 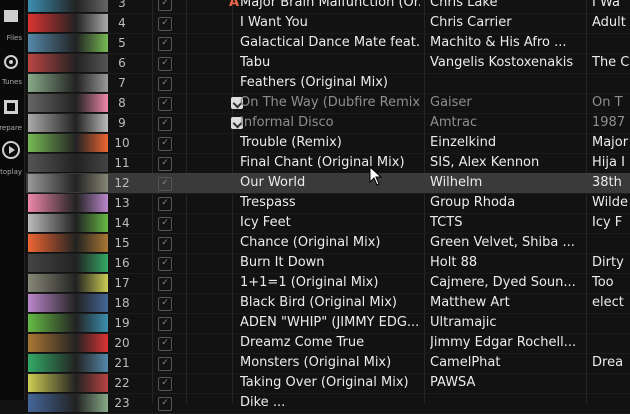 I want to click on track-number: 16, so click(x=122, y=263).